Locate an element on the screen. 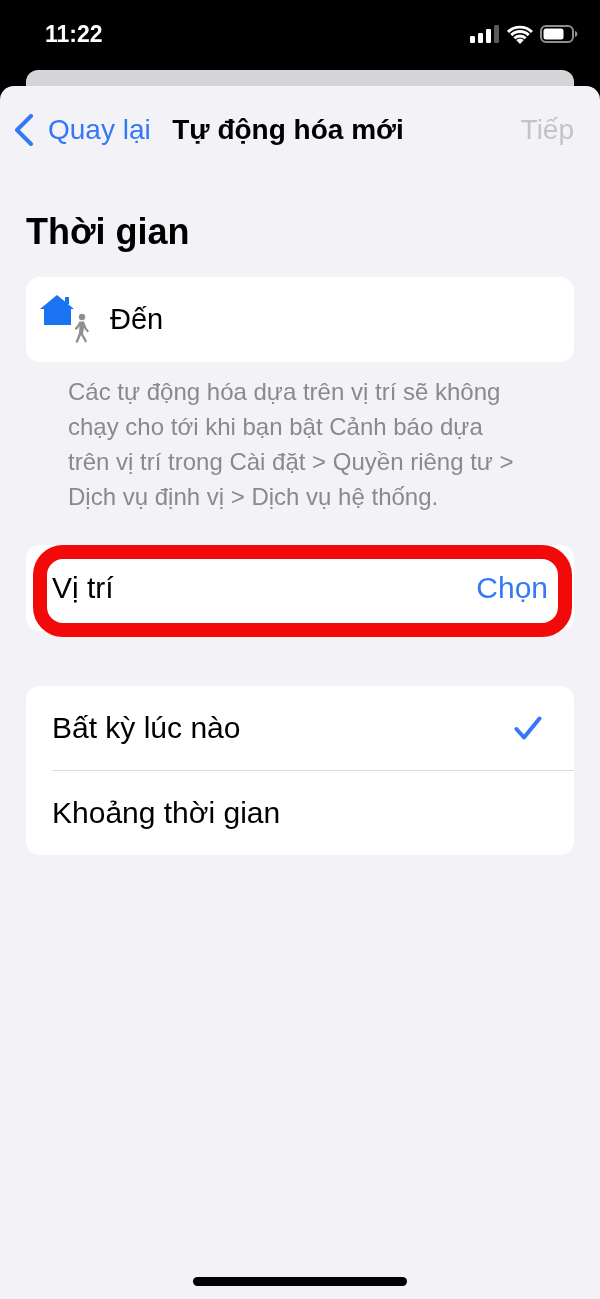  status-time: 11:22 is located at coordinates (74, 34).